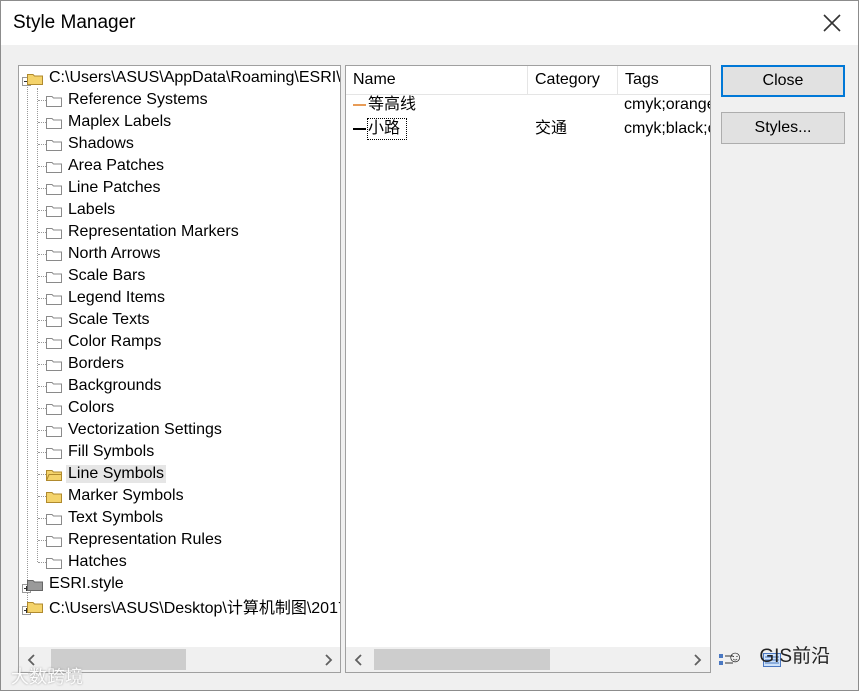 Image resolution: width=859 pixels, height=691 pixels. What do you see at coordinates (735, 657) in the screenshot?
I see `wechat-icon: ☺` at bounding box center [735, 657].